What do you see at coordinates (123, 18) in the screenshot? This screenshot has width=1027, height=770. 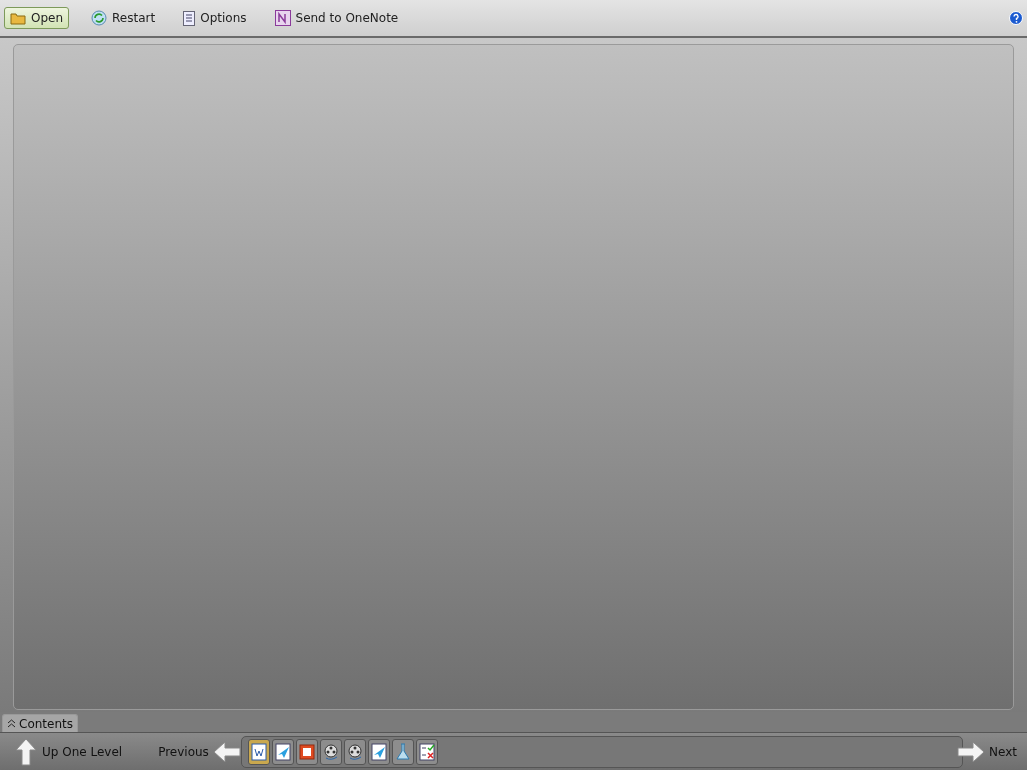 I see `toolbar-button: Restart` at bounding box center [123, 18].